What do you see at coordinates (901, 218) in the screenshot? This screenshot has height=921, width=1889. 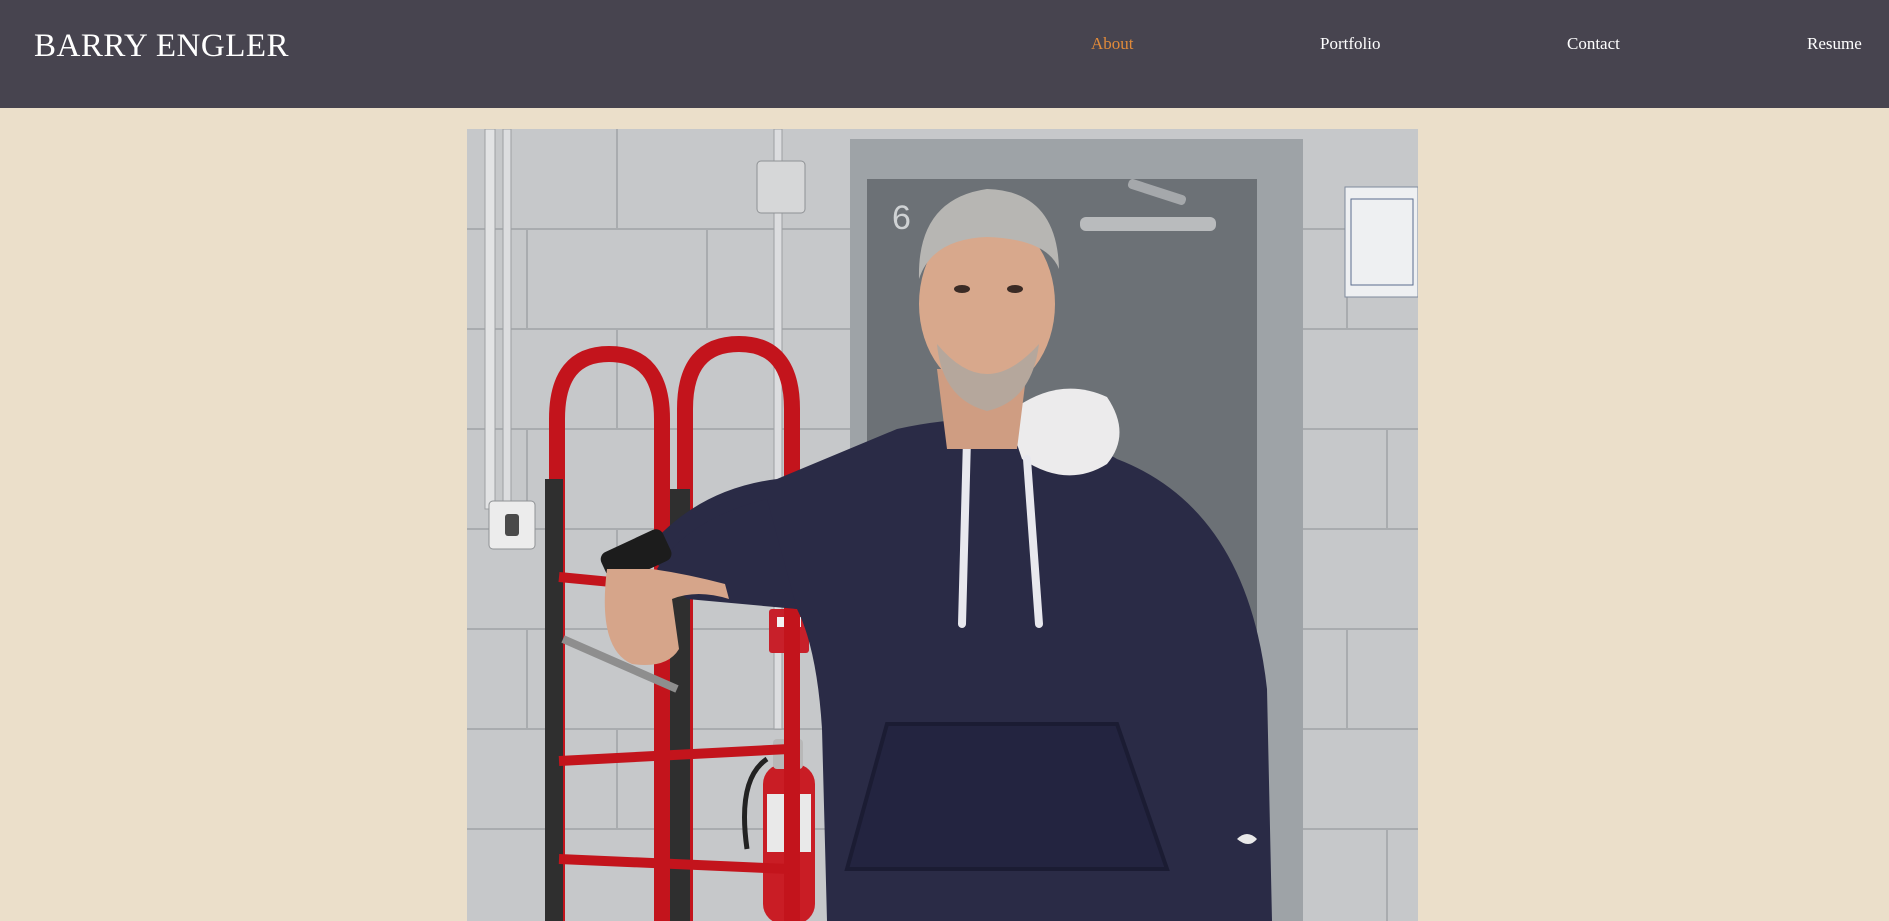 I see `door-number-label: 6` at bounding box center [901, 218].